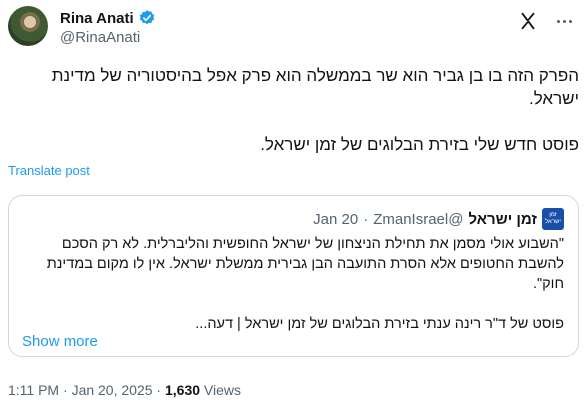 This screenshot has width=587, height=409. I want to click on quoted-tweet-header: זמן ישראל זמן ישראל @ZmanIsrael · Jan 20, so click(438, 219).